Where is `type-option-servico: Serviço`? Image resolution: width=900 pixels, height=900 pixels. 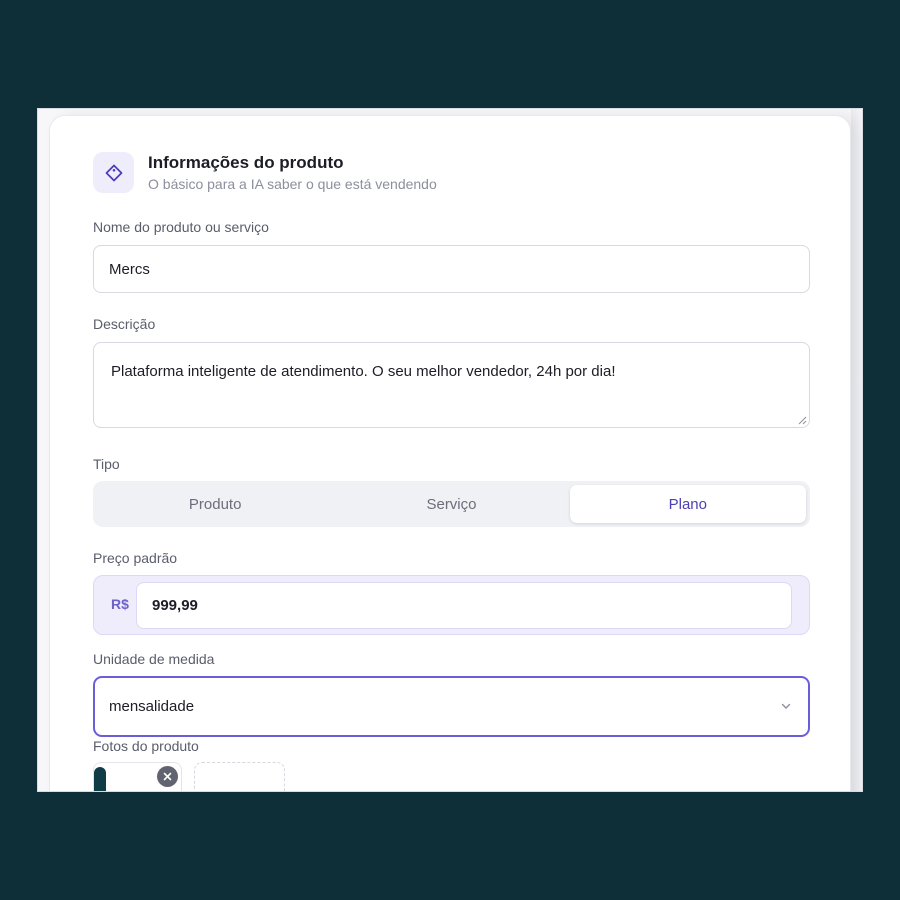
type-option-servico: Serviço is located at coordinates (451, 504).